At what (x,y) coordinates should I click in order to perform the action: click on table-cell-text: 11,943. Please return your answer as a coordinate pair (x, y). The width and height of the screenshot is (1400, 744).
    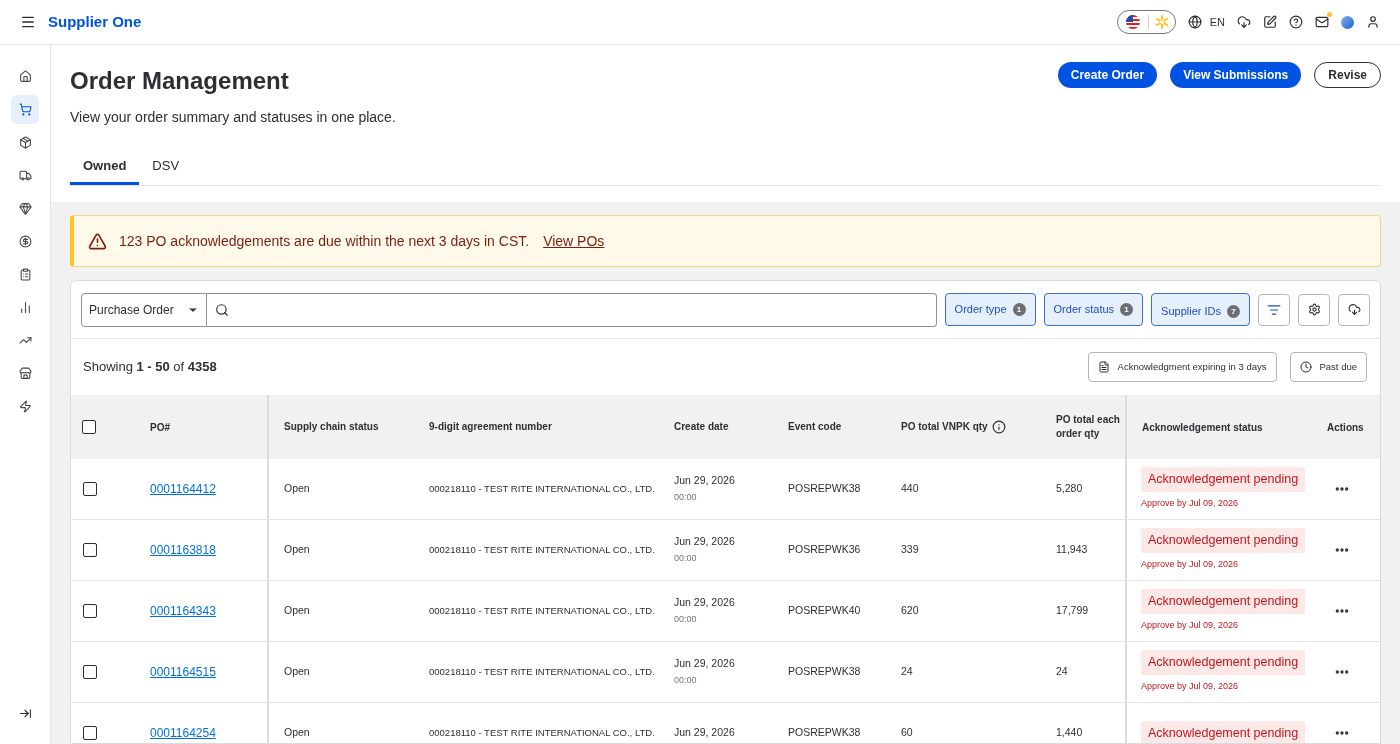
    Looking at the image, I should click on (1072, 550).